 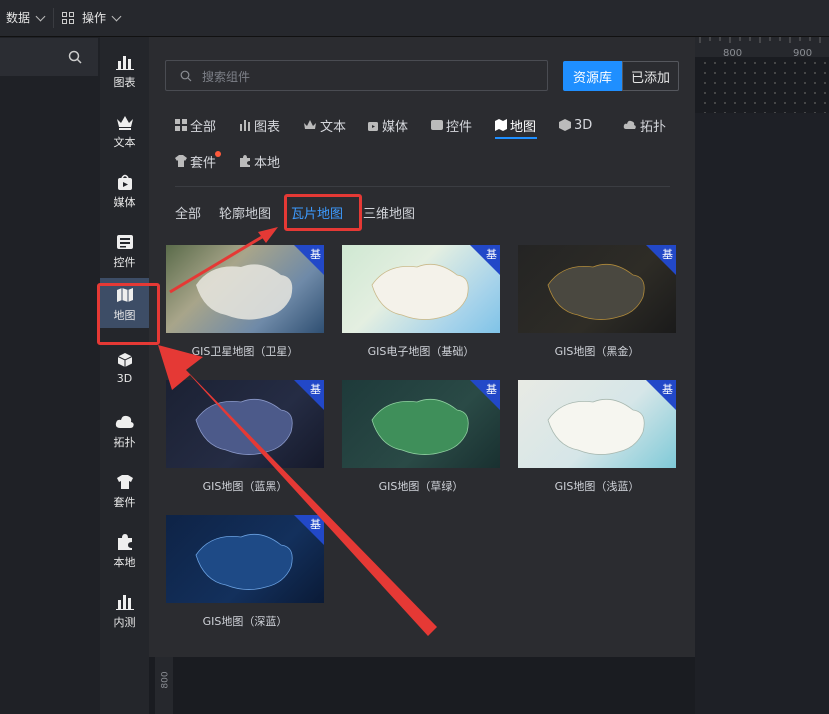 I want to click on map-card-caption: GIS电子地图（基础）, so click(x=421, y=351).